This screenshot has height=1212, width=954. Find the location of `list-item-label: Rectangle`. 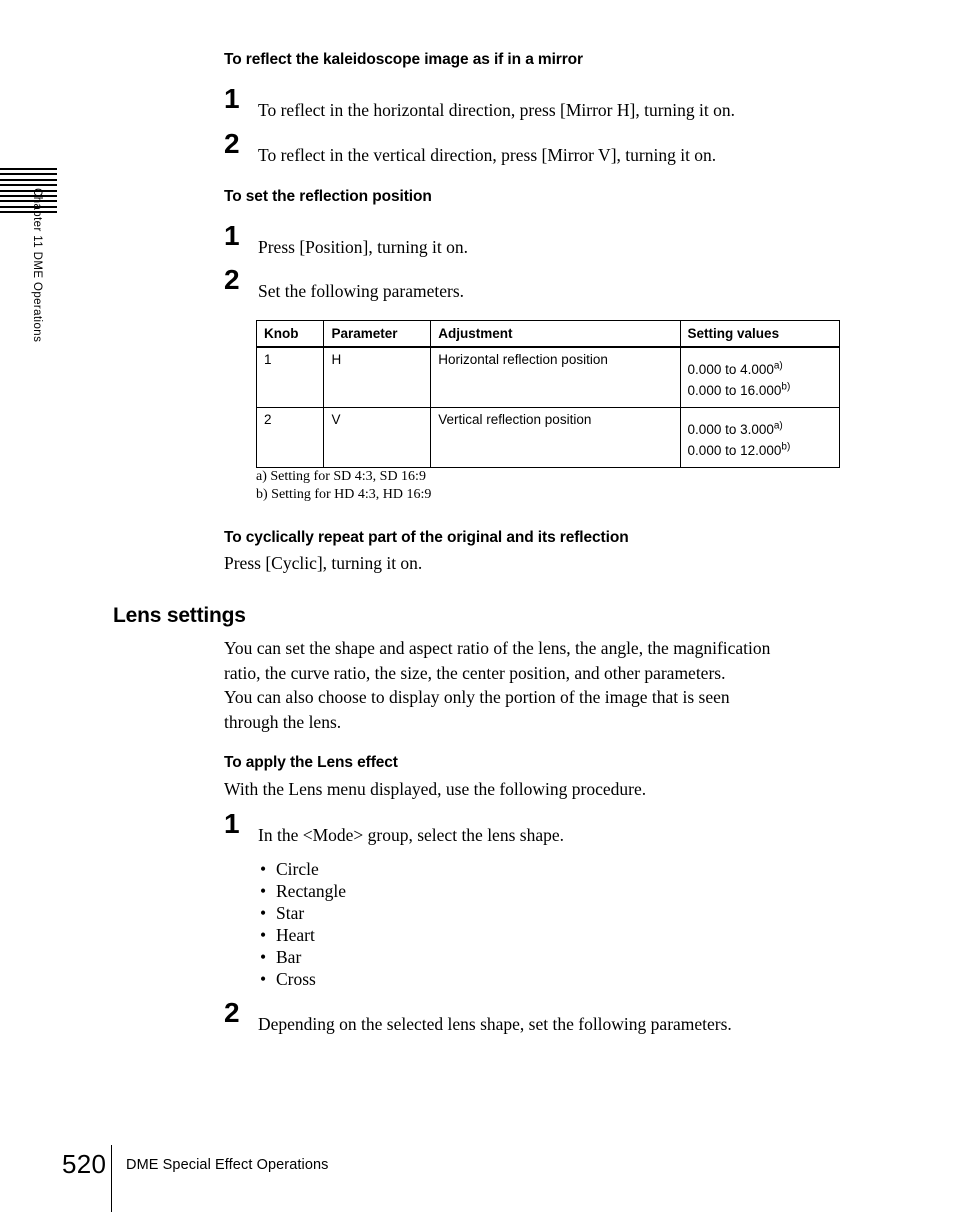

list-item-label: Rectangle is located at coordinates (311, 891).